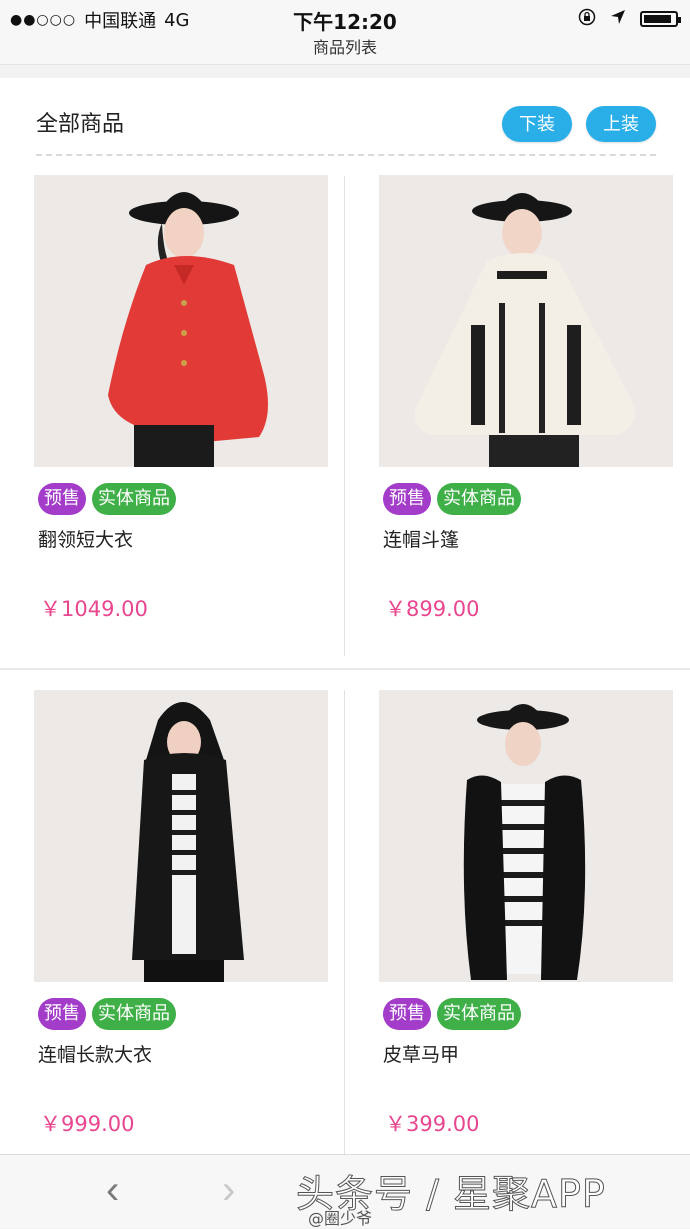 The height and width of the screenshot is (1229, 690). What do you see at coordinates (344, 47) in the screenshot?
I see `page-title: 商品列表` at bounding box center [344, 47].